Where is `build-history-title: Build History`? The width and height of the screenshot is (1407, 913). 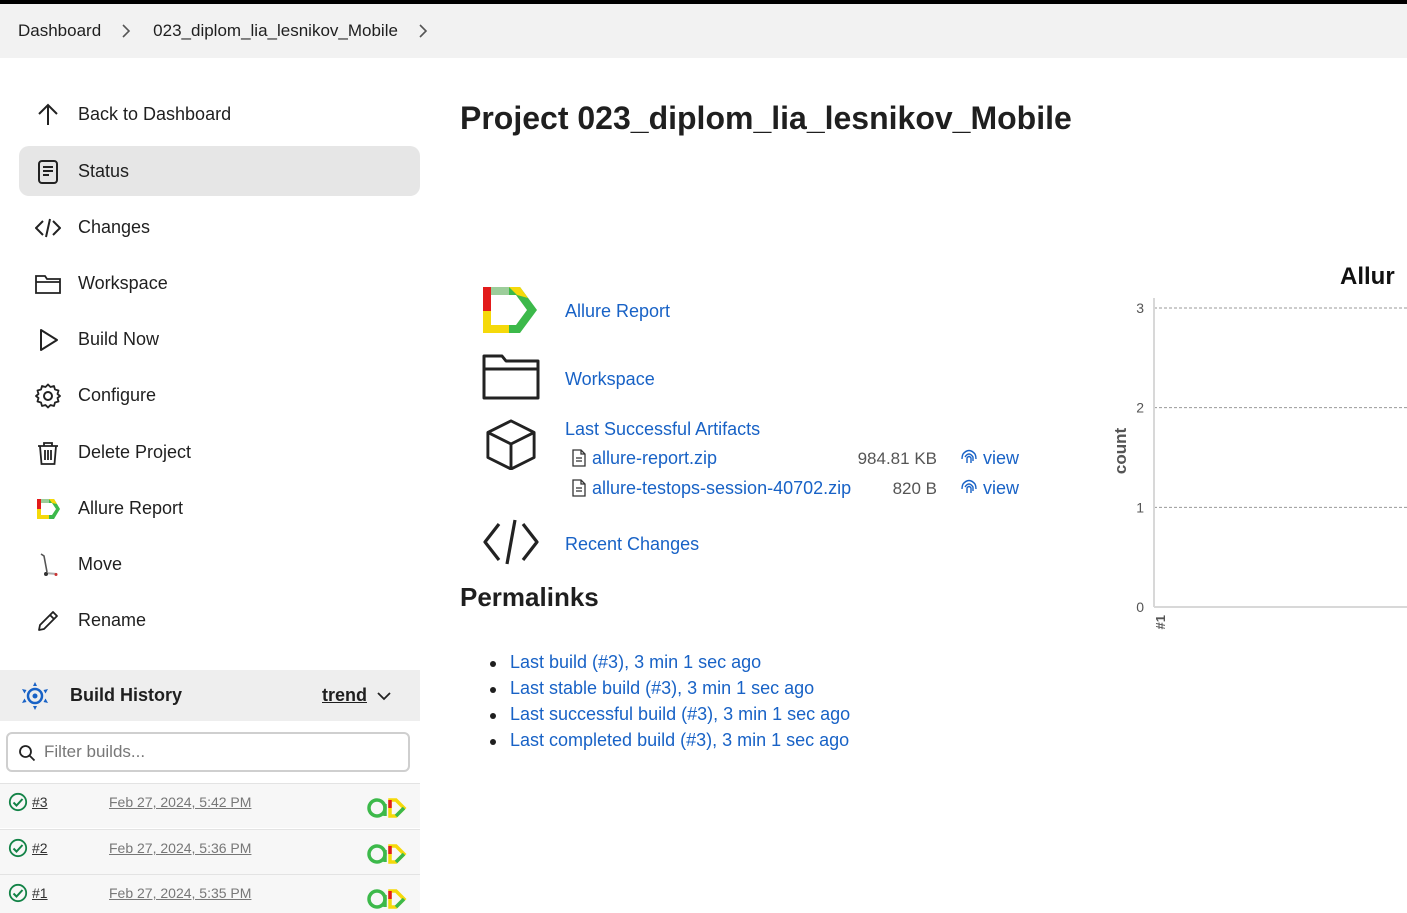
build-history-title: Build History is located at coordinates (126, 695).